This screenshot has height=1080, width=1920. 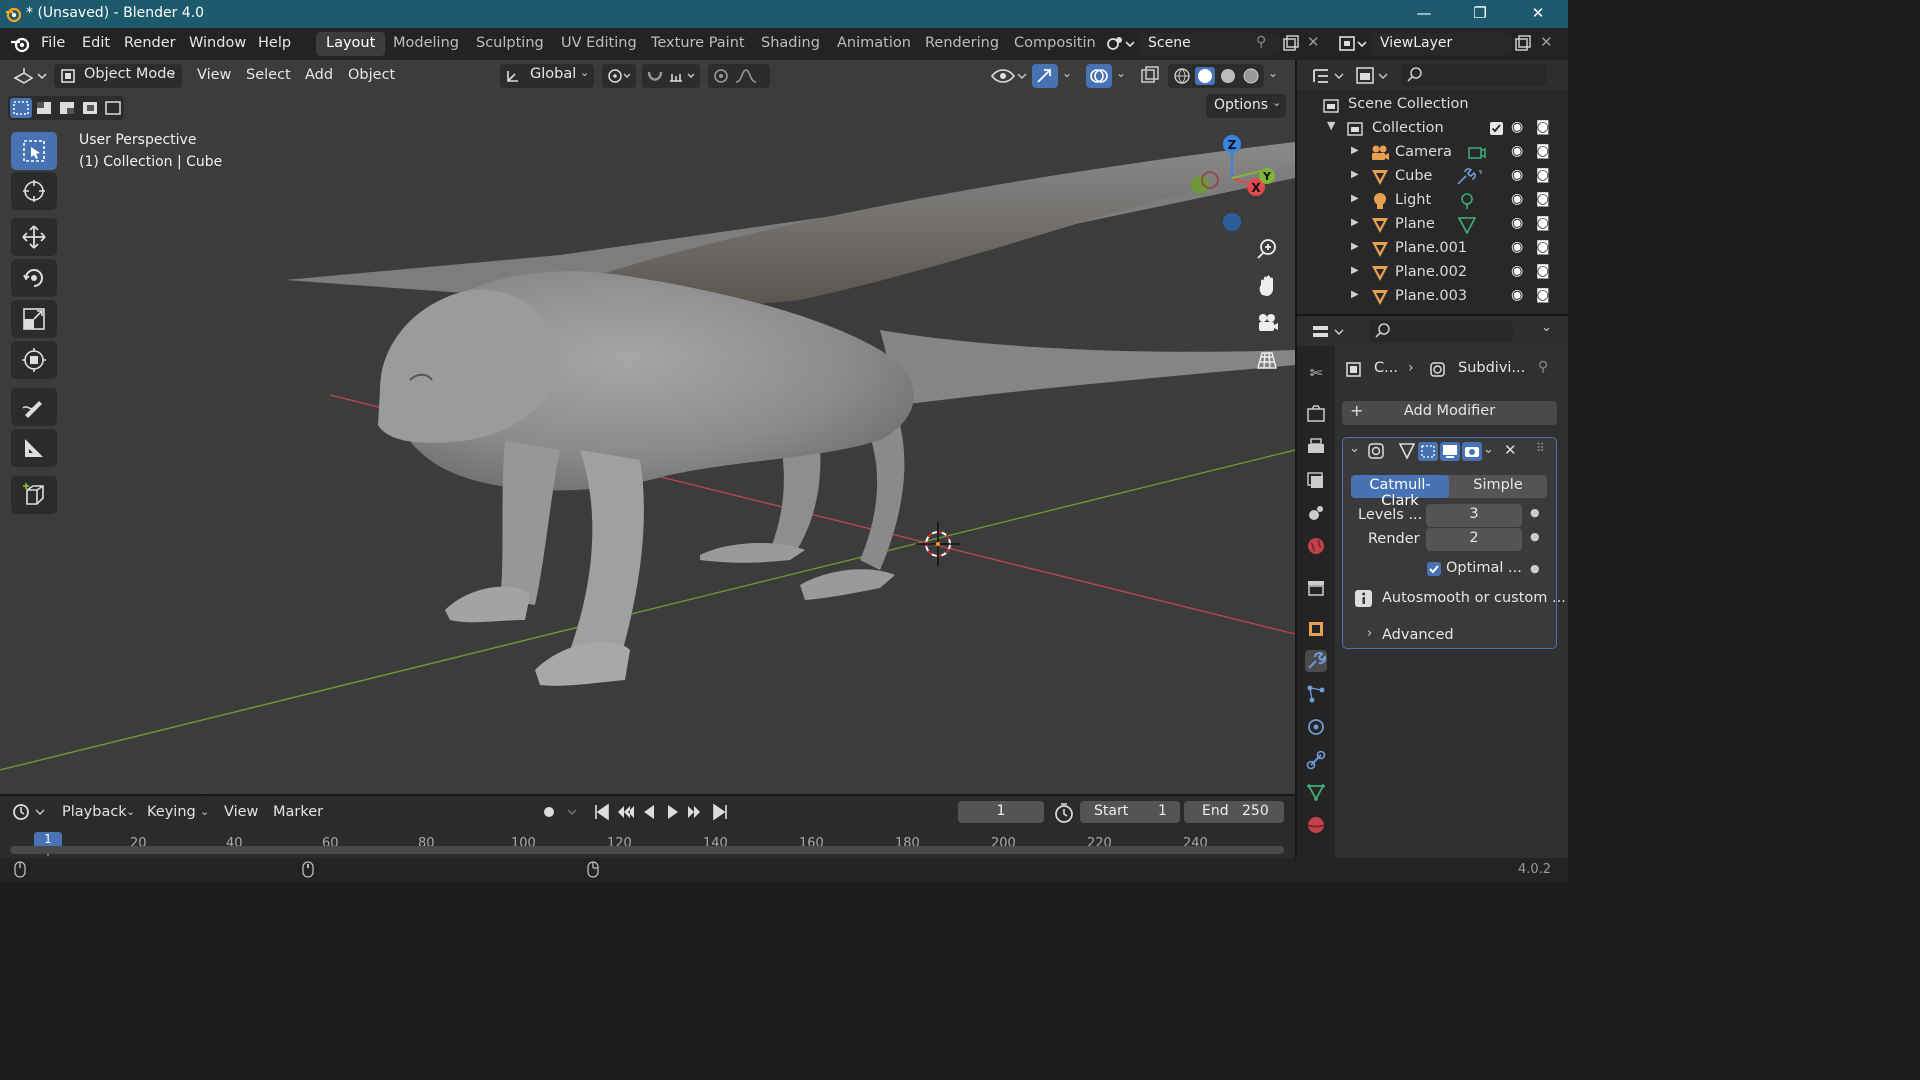 I want to click on pin-scene-icon: ⚲, so click(x=1261, y=42).